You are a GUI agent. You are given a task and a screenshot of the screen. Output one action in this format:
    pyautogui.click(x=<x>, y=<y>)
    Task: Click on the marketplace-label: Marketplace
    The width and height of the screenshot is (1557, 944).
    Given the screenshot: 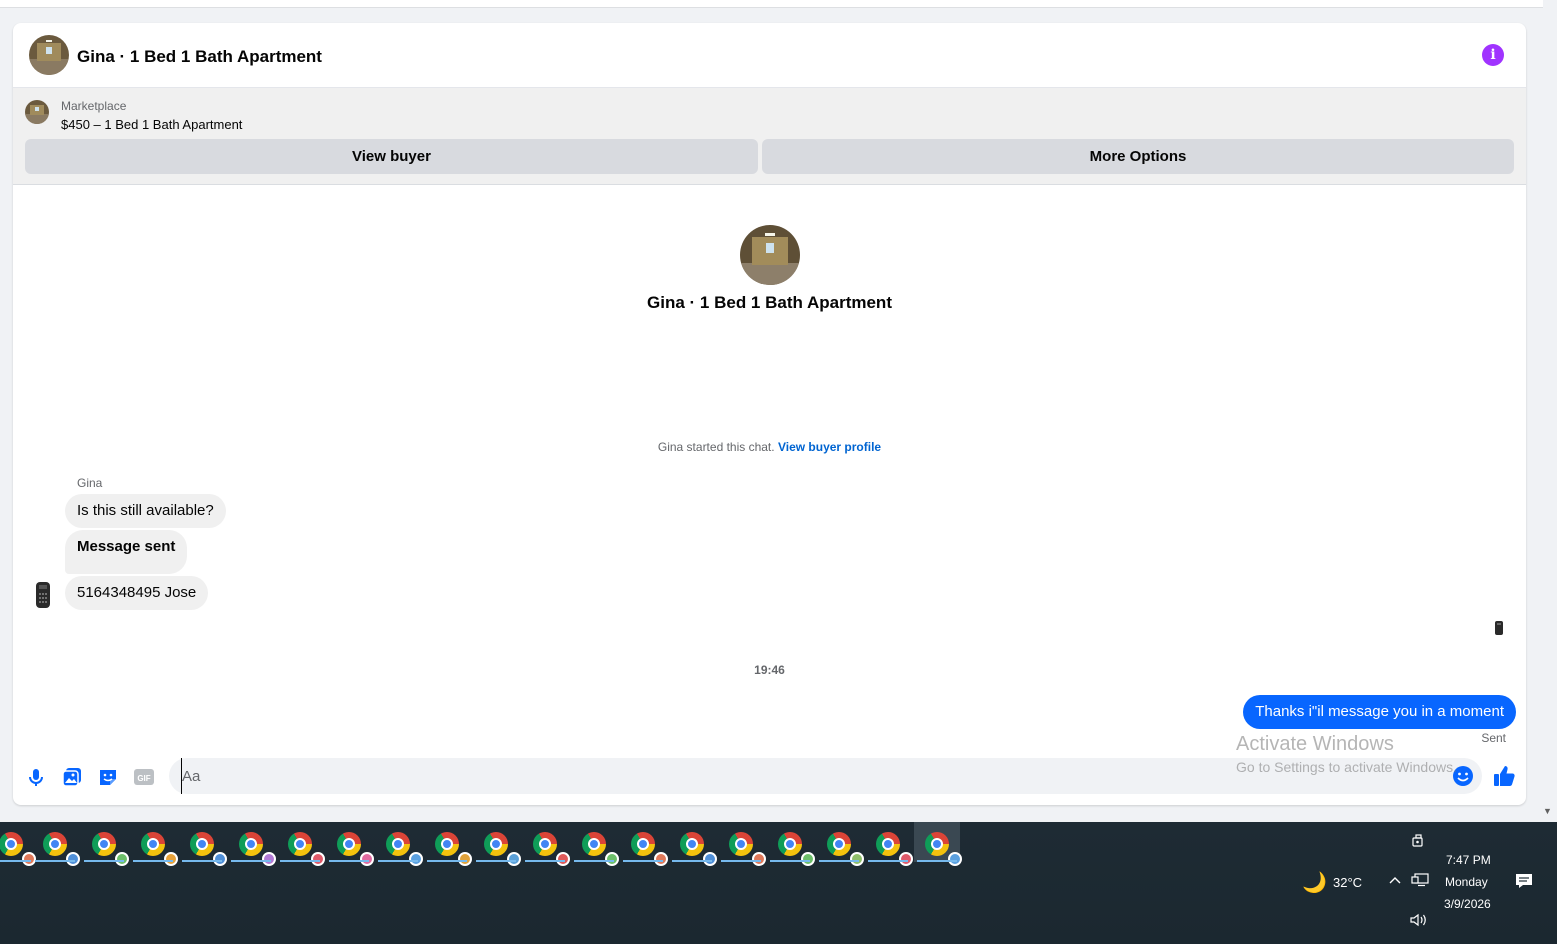 What is the action you would take?
    pyautogui.click(x=94, y=106)
    